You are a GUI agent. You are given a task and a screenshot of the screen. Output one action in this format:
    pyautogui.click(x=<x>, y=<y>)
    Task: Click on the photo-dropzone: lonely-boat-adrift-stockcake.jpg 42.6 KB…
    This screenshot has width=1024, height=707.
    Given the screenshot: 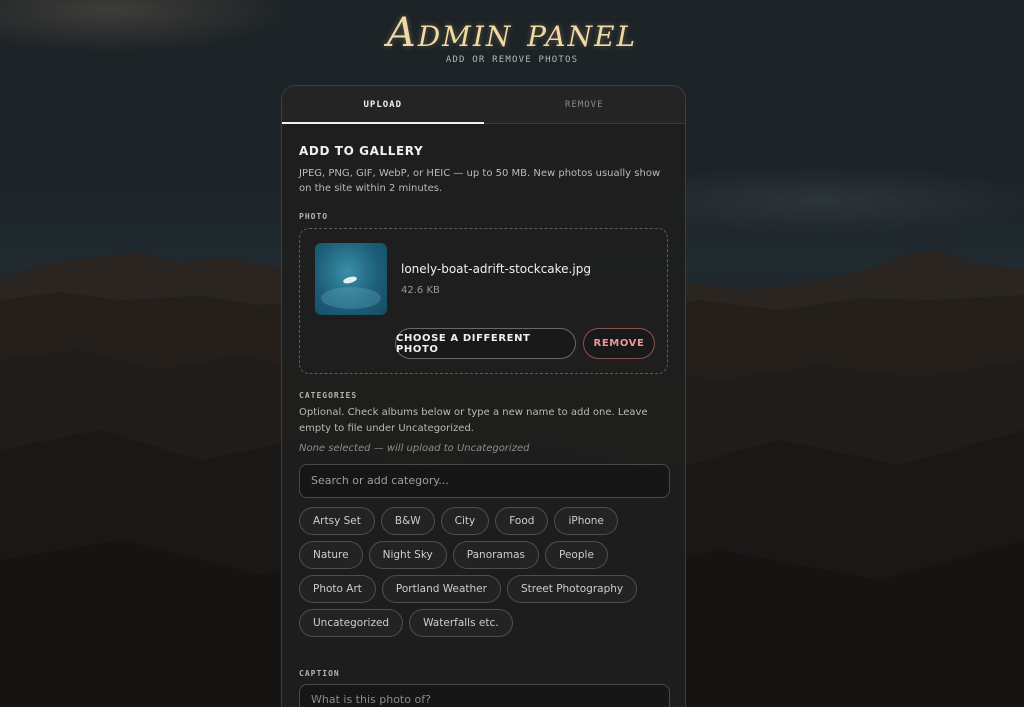 What is the action you would take?
    pyautogui.click(x=483, y=301)
    